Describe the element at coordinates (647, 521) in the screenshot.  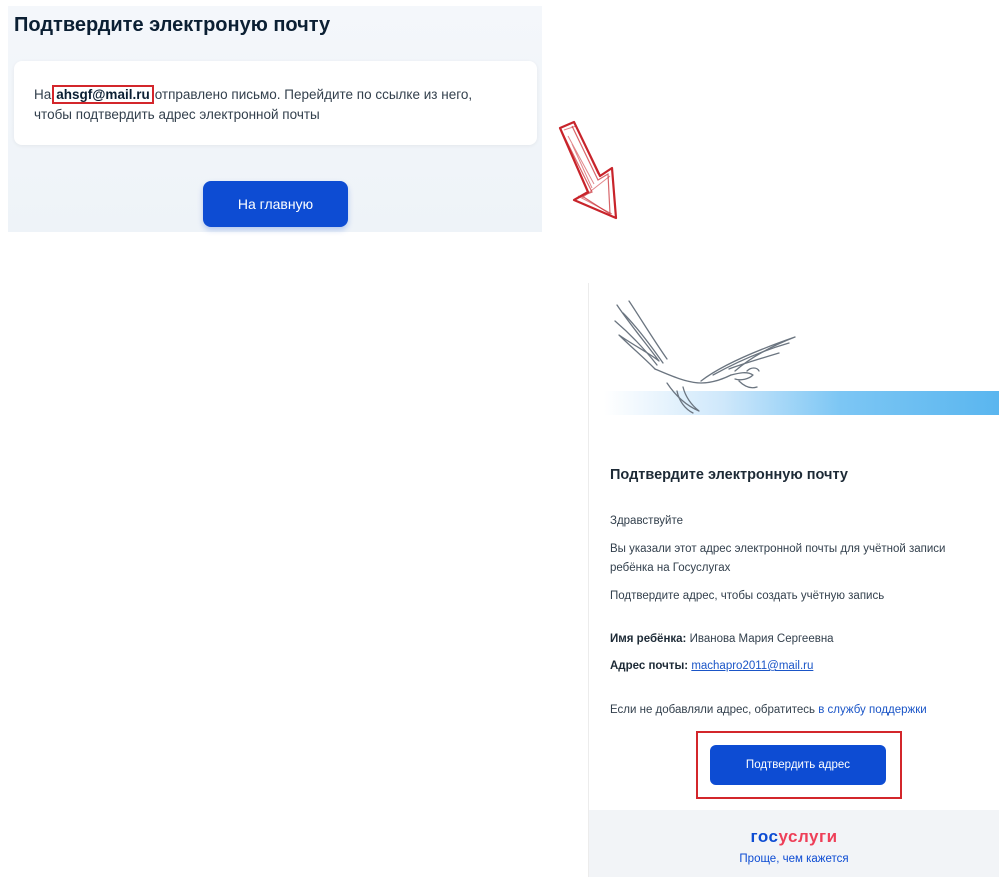
I see `greeting-text: Здравствуйте` at that location.